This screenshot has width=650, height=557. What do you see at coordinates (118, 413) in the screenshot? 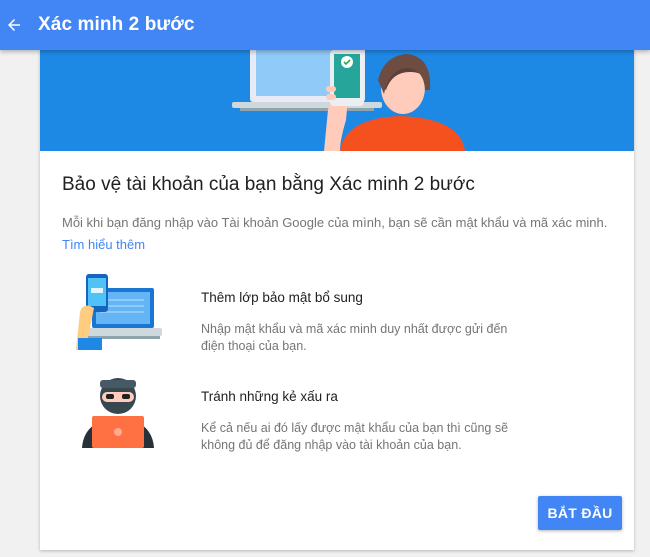
I see `hacker-icon` at bounding box center [118, 413].